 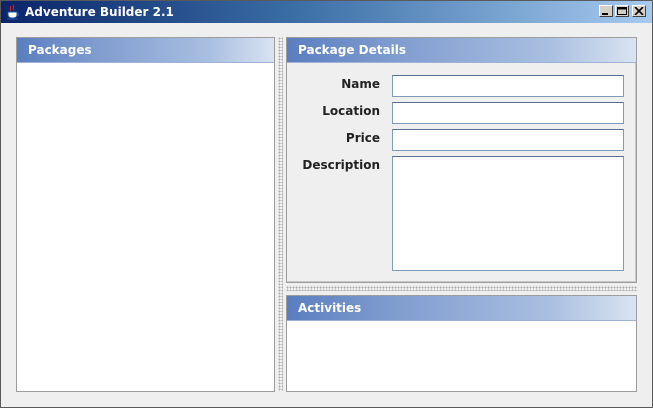 I want to click on close-icon, so click(x=639, y=11).